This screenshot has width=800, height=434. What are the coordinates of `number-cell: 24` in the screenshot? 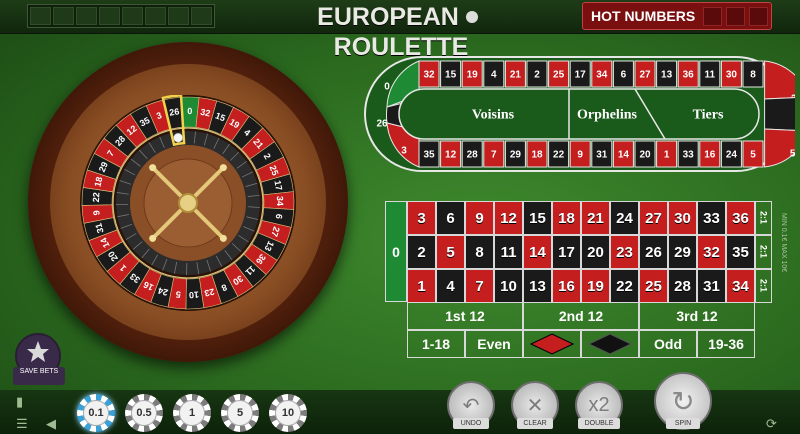 It's located at (624, 218).